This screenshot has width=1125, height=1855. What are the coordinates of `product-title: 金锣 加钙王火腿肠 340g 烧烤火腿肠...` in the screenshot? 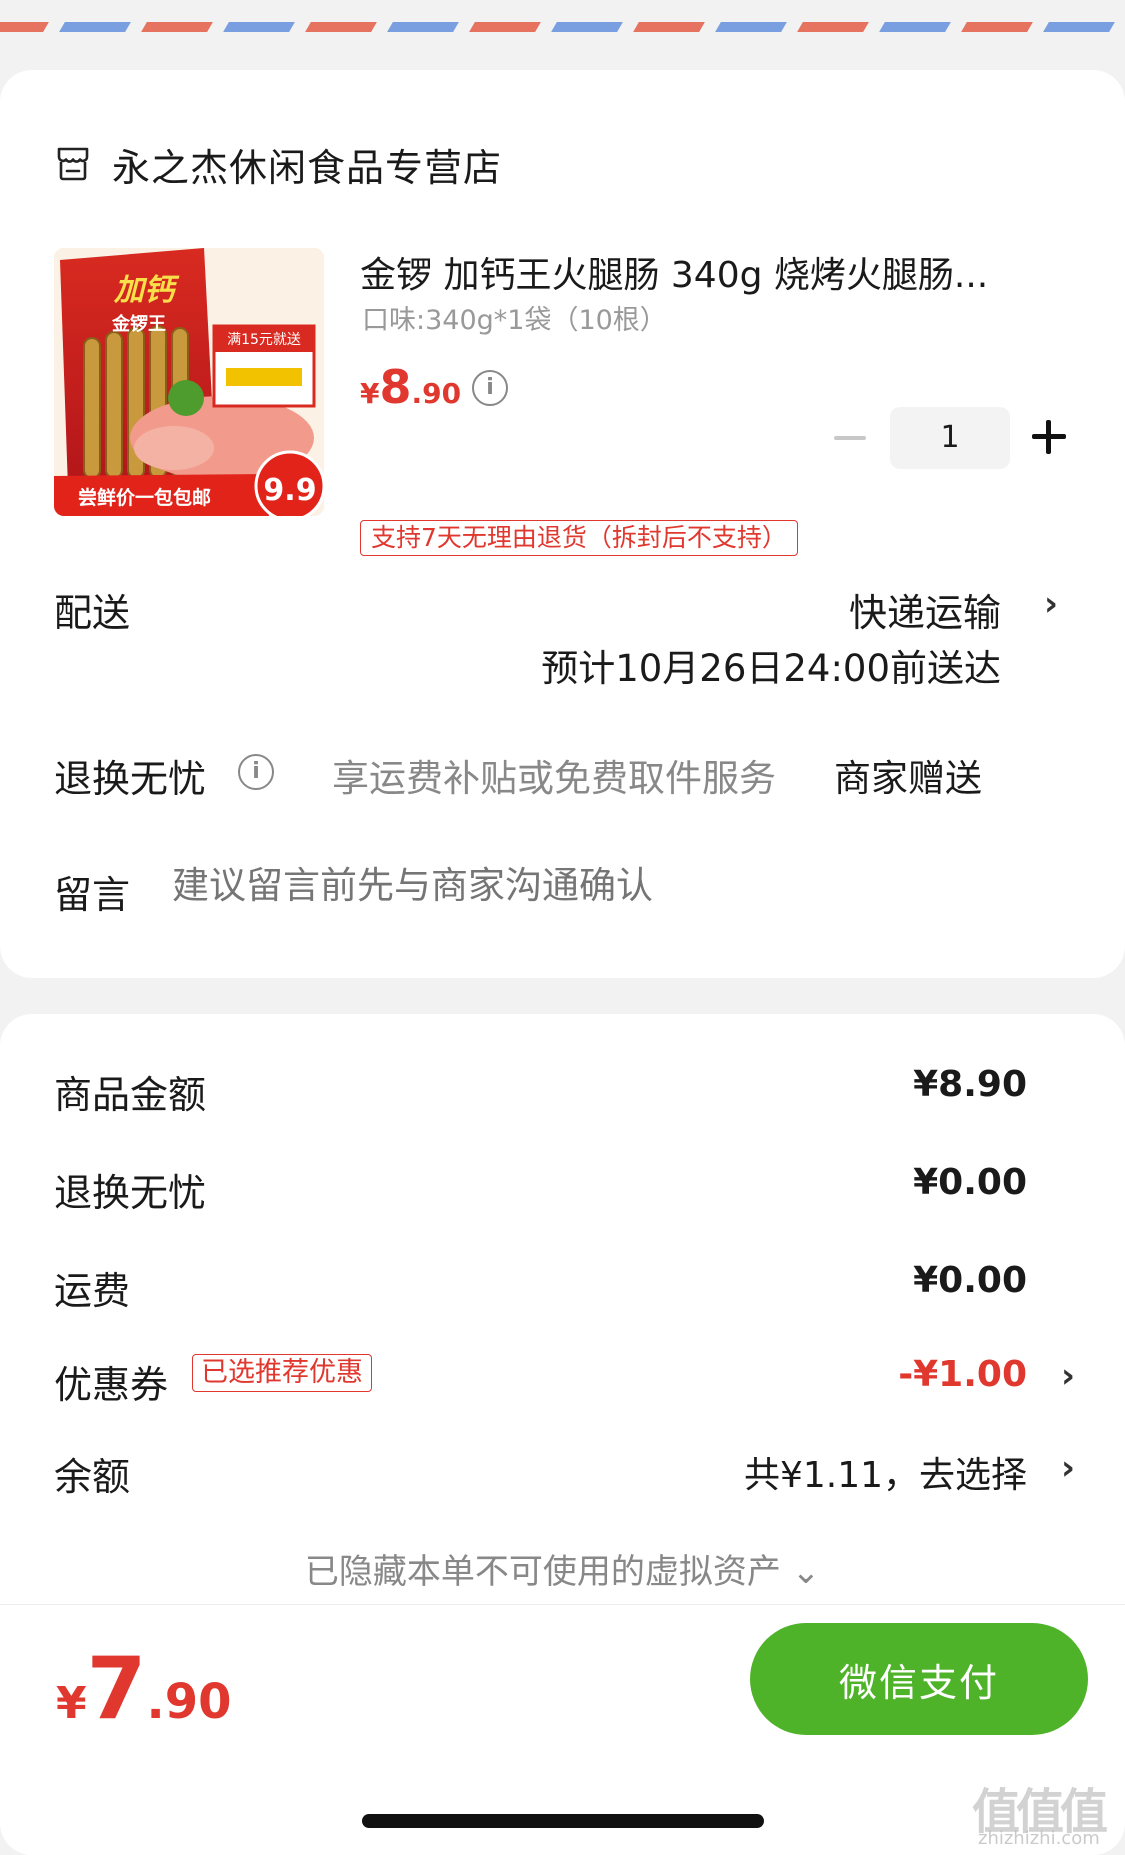 It's located at (710, 272).